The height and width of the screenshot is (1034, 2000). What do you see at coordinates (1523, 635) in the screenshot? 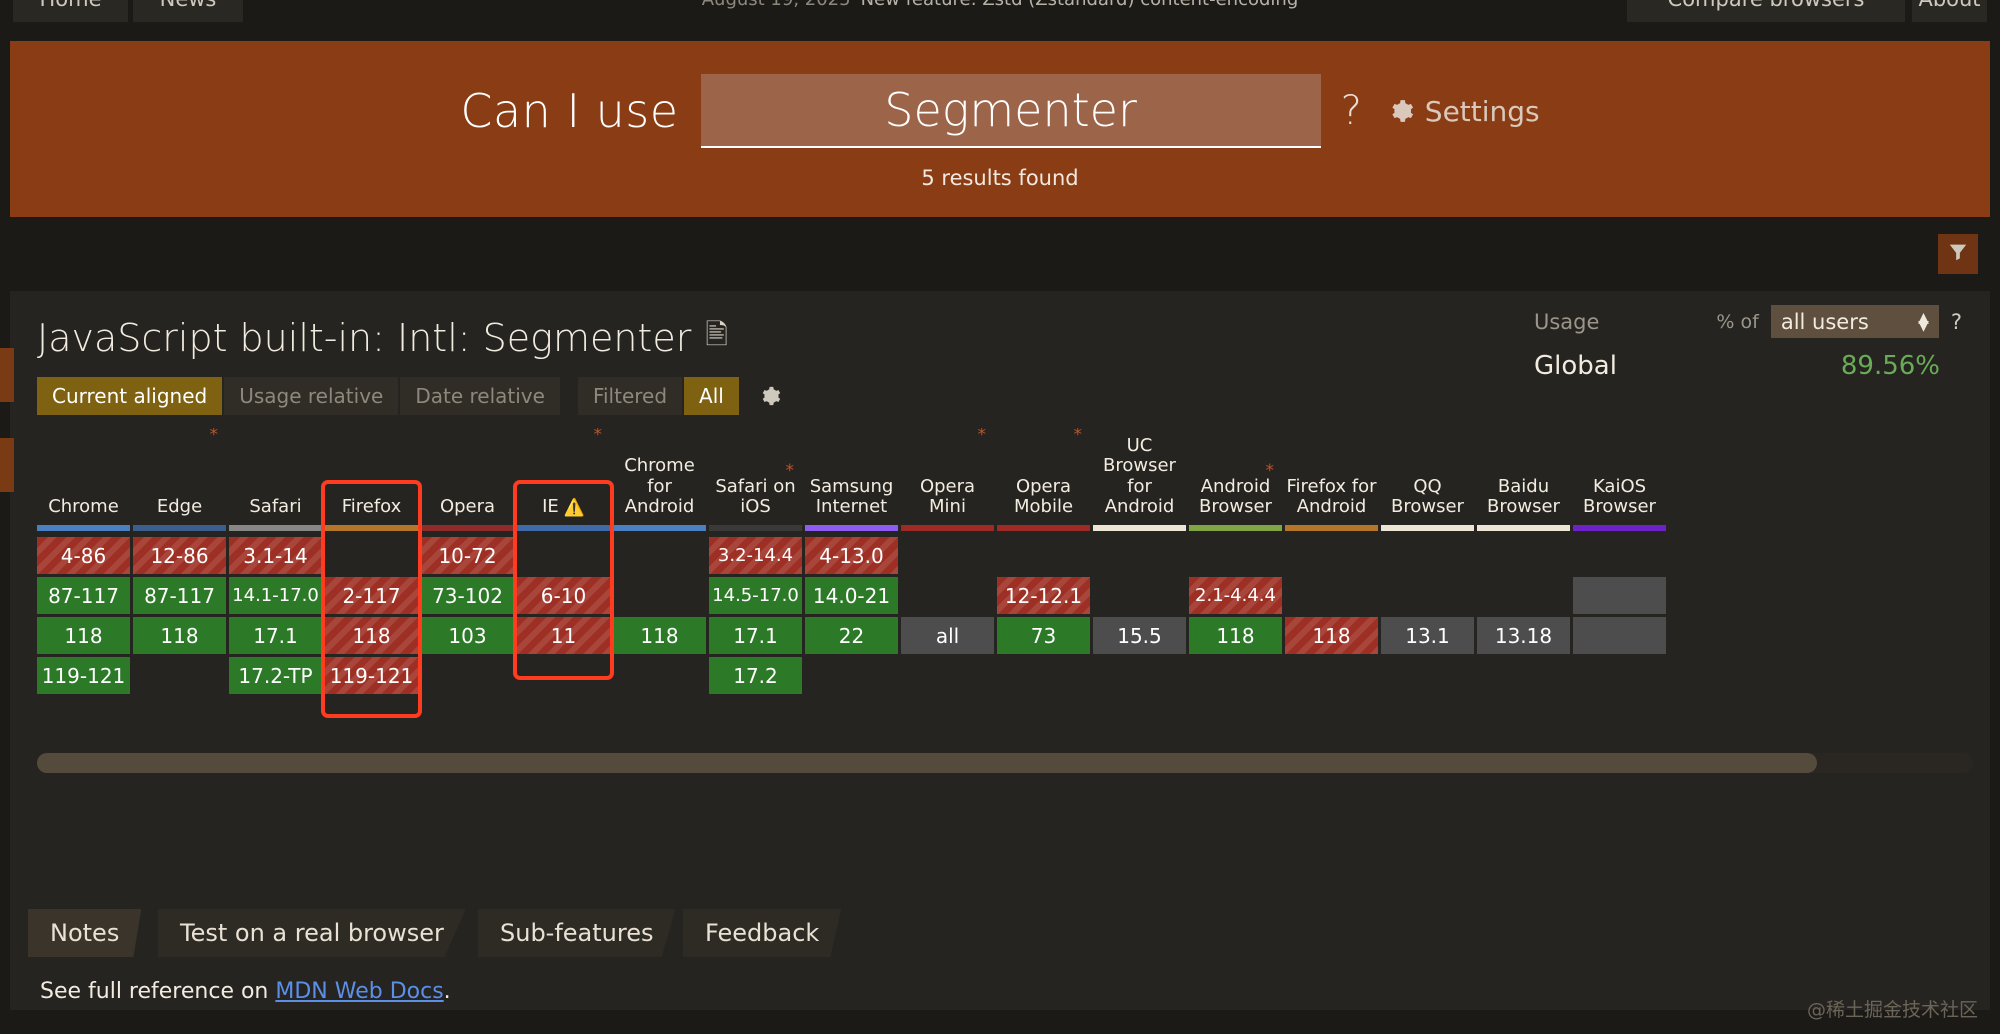
I see `version-cell: 13.18` at bounding box center [1523, 635].